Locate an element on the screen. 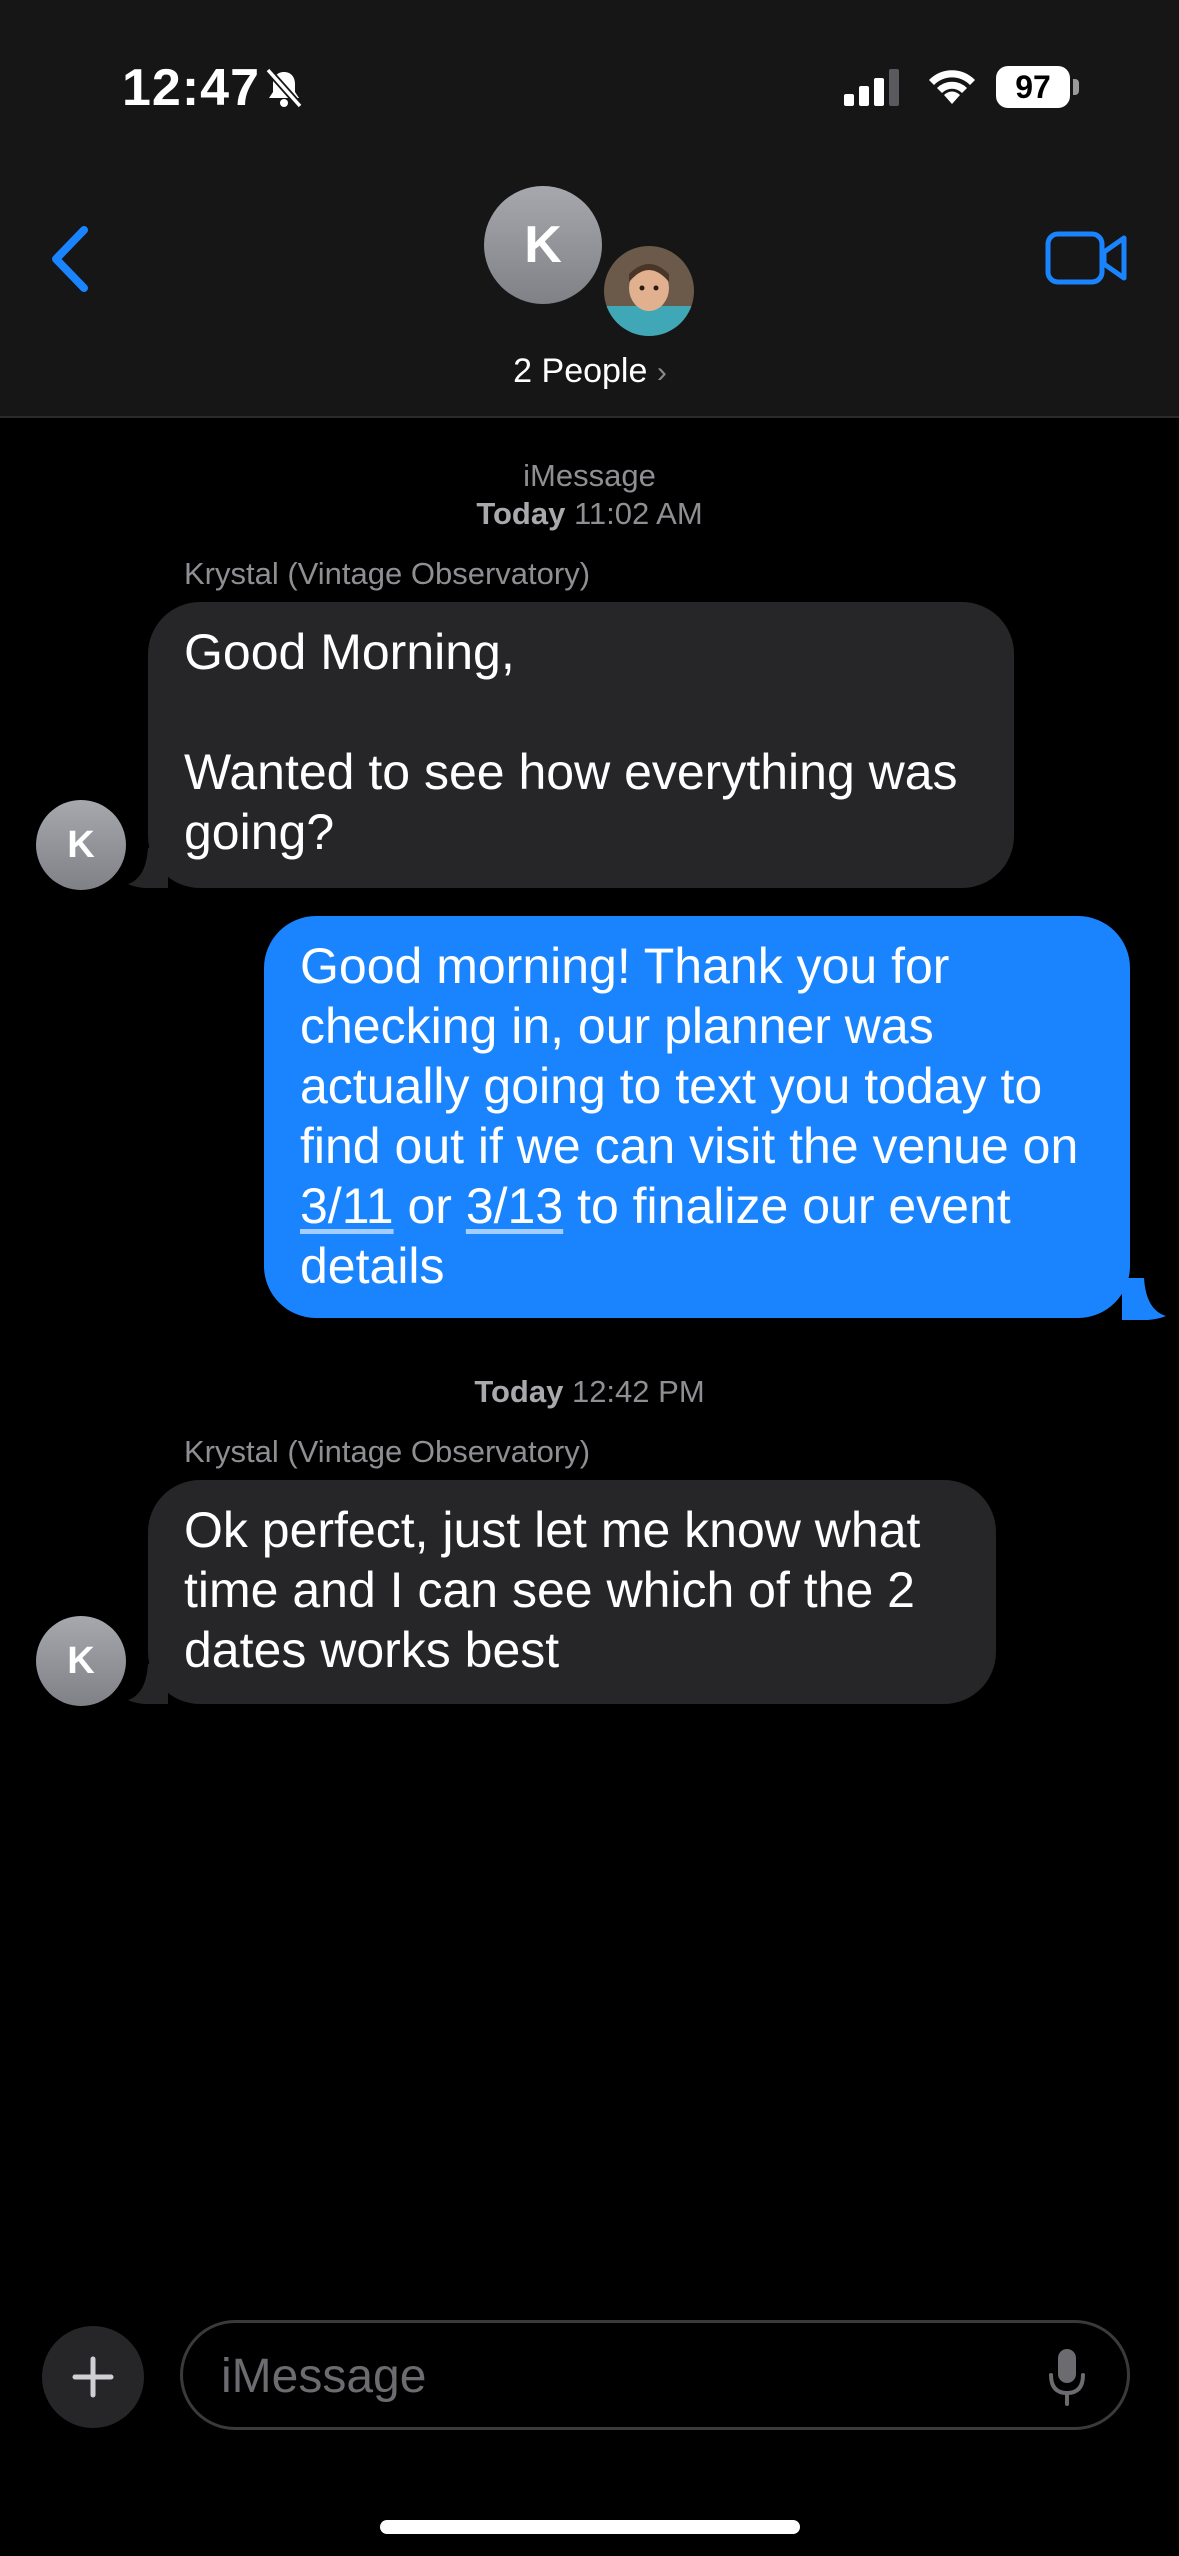 Image resolution: width=1179 pixels, height=2556 pixels. contact-photo-avatar is located at coordinates (649, 291).